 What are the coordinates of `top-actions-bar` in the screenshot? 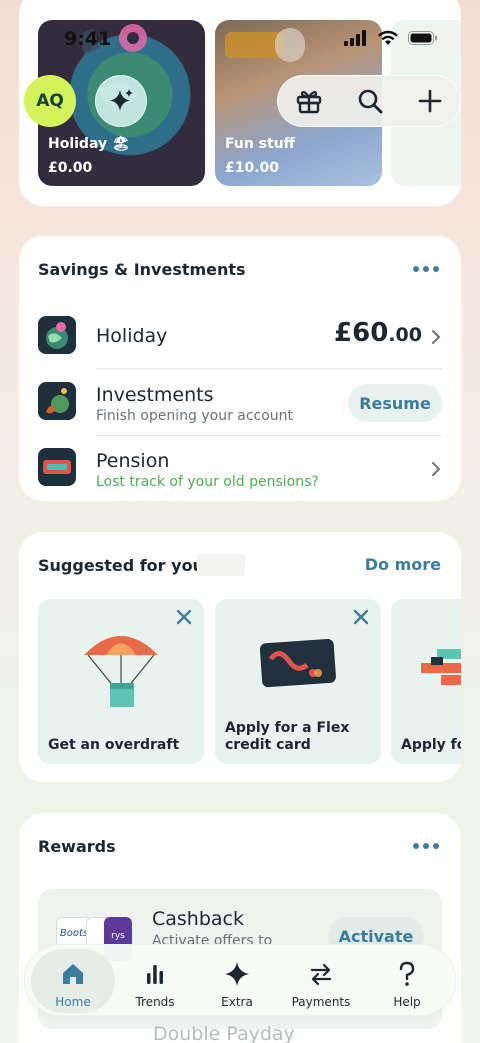 It's located at (369, 101).